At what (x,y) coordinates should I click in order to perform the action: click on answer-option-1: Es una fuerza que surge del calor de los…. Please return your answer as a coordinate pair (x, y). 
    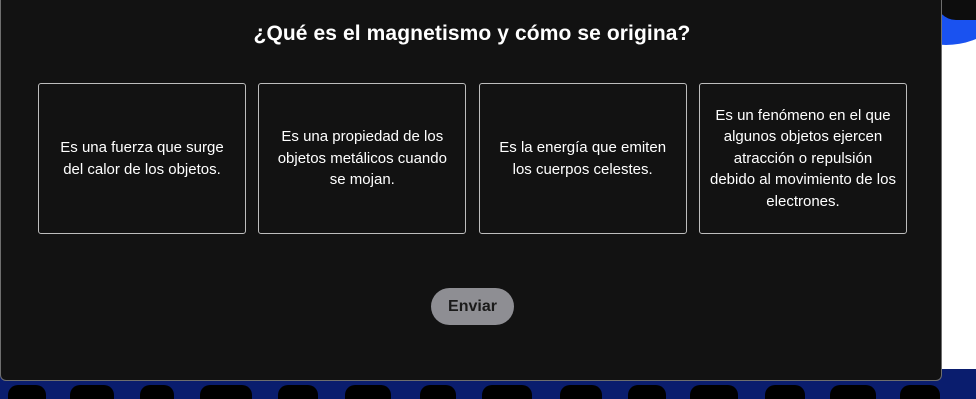
    Looking at the image, I should click on (142, 158).